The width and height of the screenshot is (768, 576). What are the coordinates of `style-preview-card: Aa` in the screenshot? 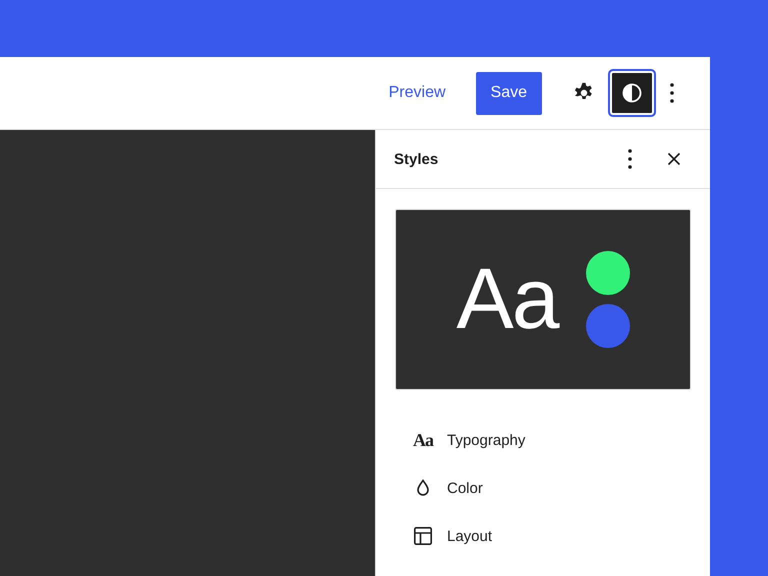 It's located at (543, 299).